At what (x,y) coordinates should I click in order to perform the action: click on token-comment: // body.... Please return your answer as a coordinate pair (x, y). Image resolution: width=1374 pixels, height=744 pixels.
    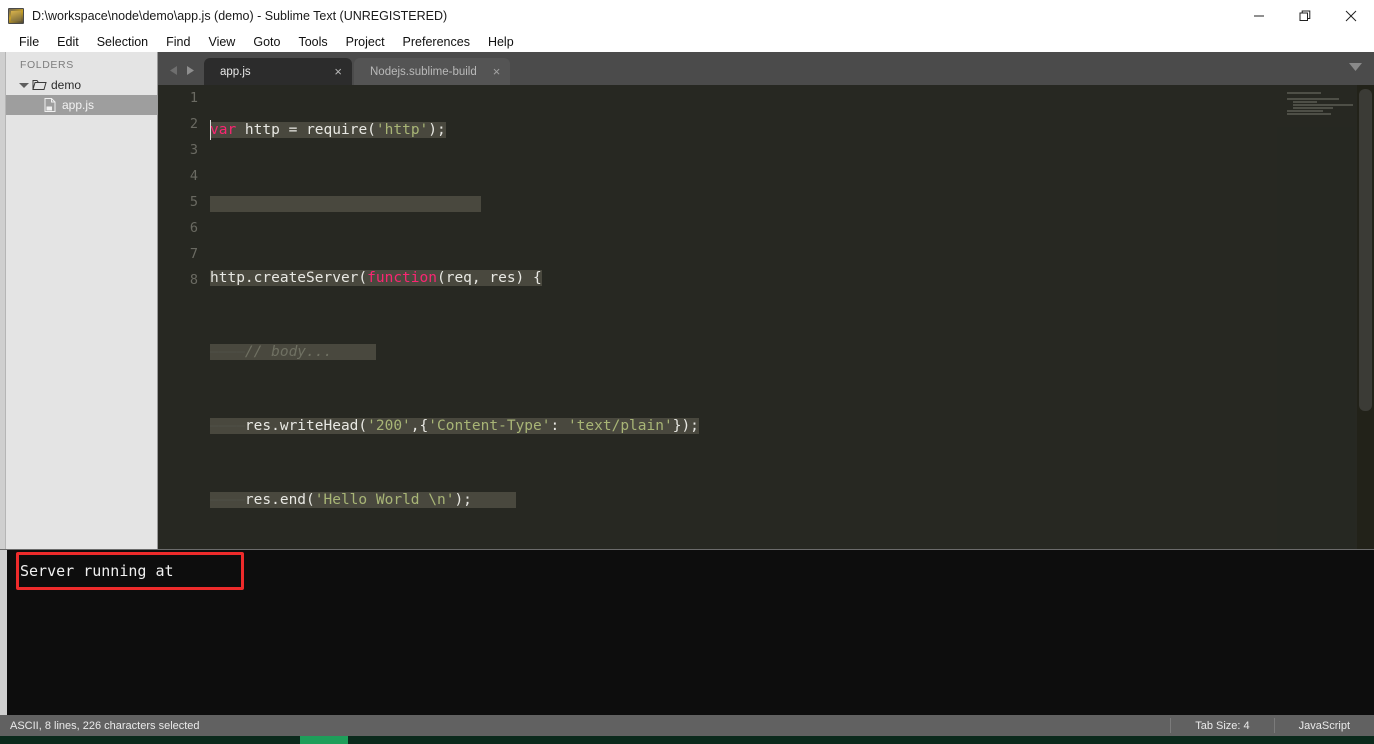
    Looking at the image, I should click on (288, 352).